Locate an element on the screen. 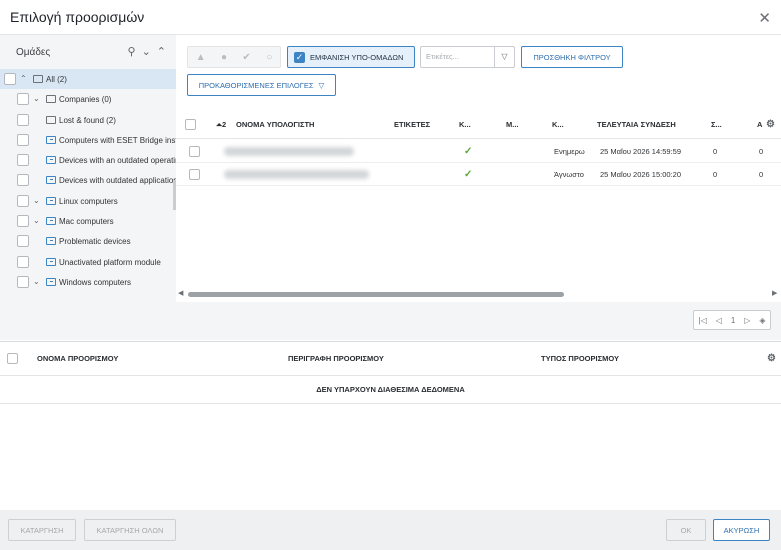 The height and width of the screenshot is (550, 781). groups-tools: ⚲ ⌄ ⌃ is located at coordinates (147, 51).